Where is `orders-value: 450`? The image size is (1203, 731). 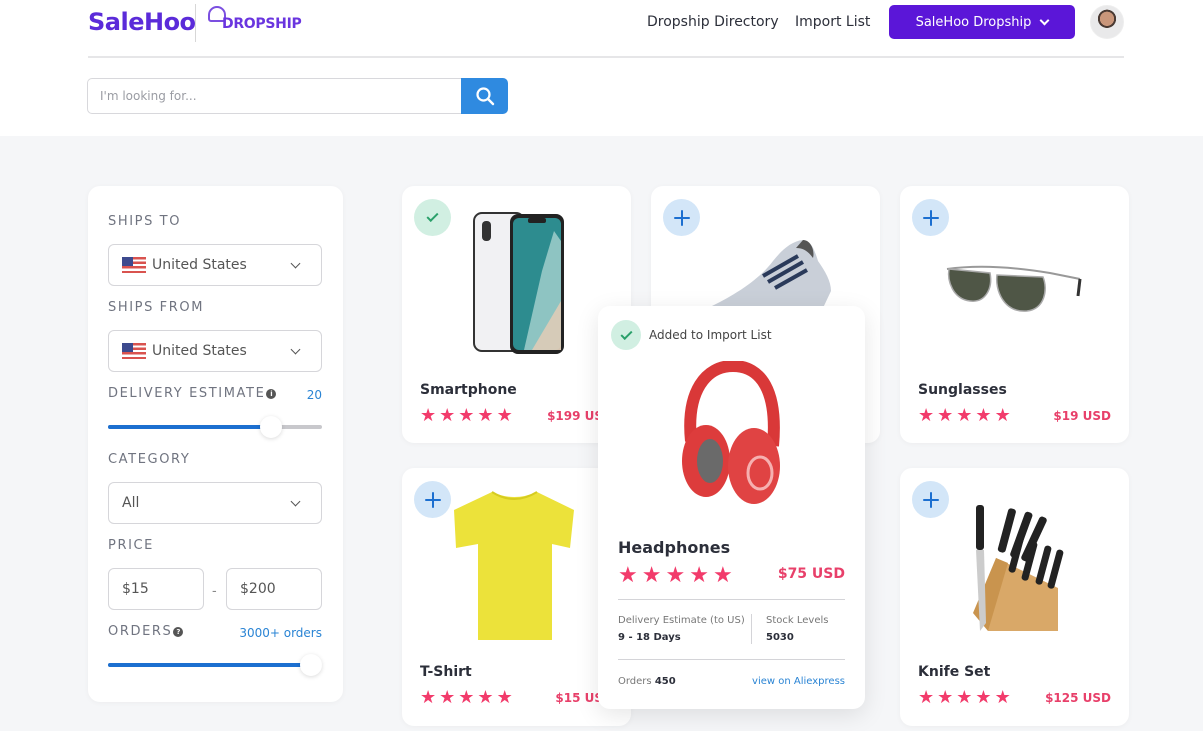
orders-value: 450 is located at coordinates (665, 681).